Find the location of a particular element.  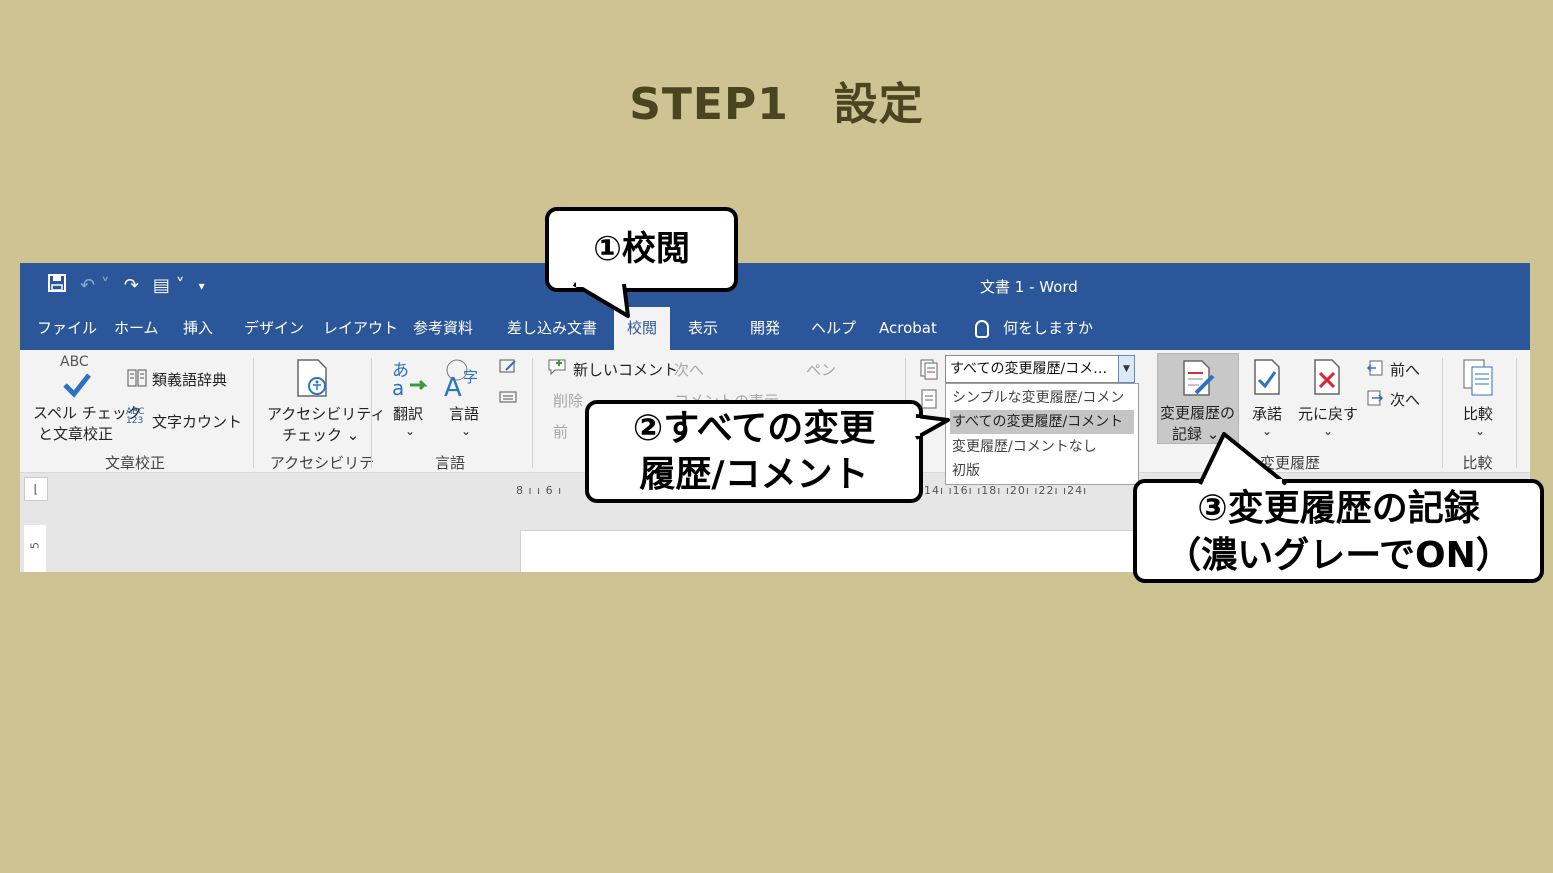

option-original: 初版 is located at coordinates (1042, 471).